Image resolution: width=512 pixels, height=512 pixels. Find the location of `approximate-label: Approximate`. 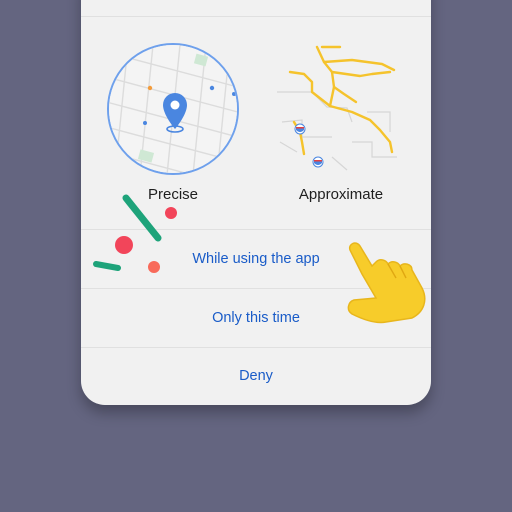

approximate-label: Approximate is located at coordinates (341, 194).